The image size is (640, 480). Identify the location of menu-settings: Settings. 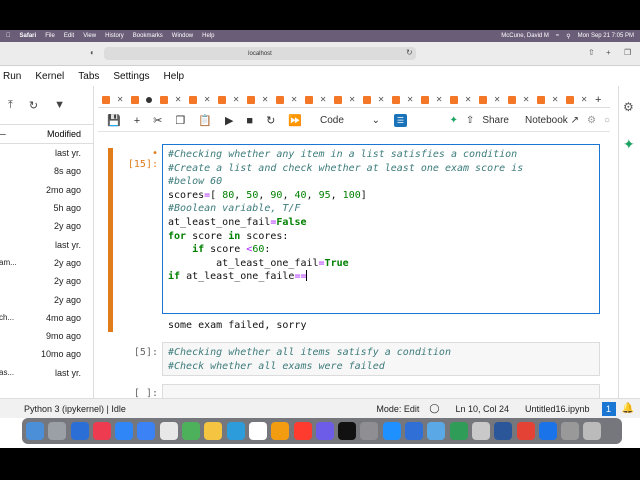
(131, 76).